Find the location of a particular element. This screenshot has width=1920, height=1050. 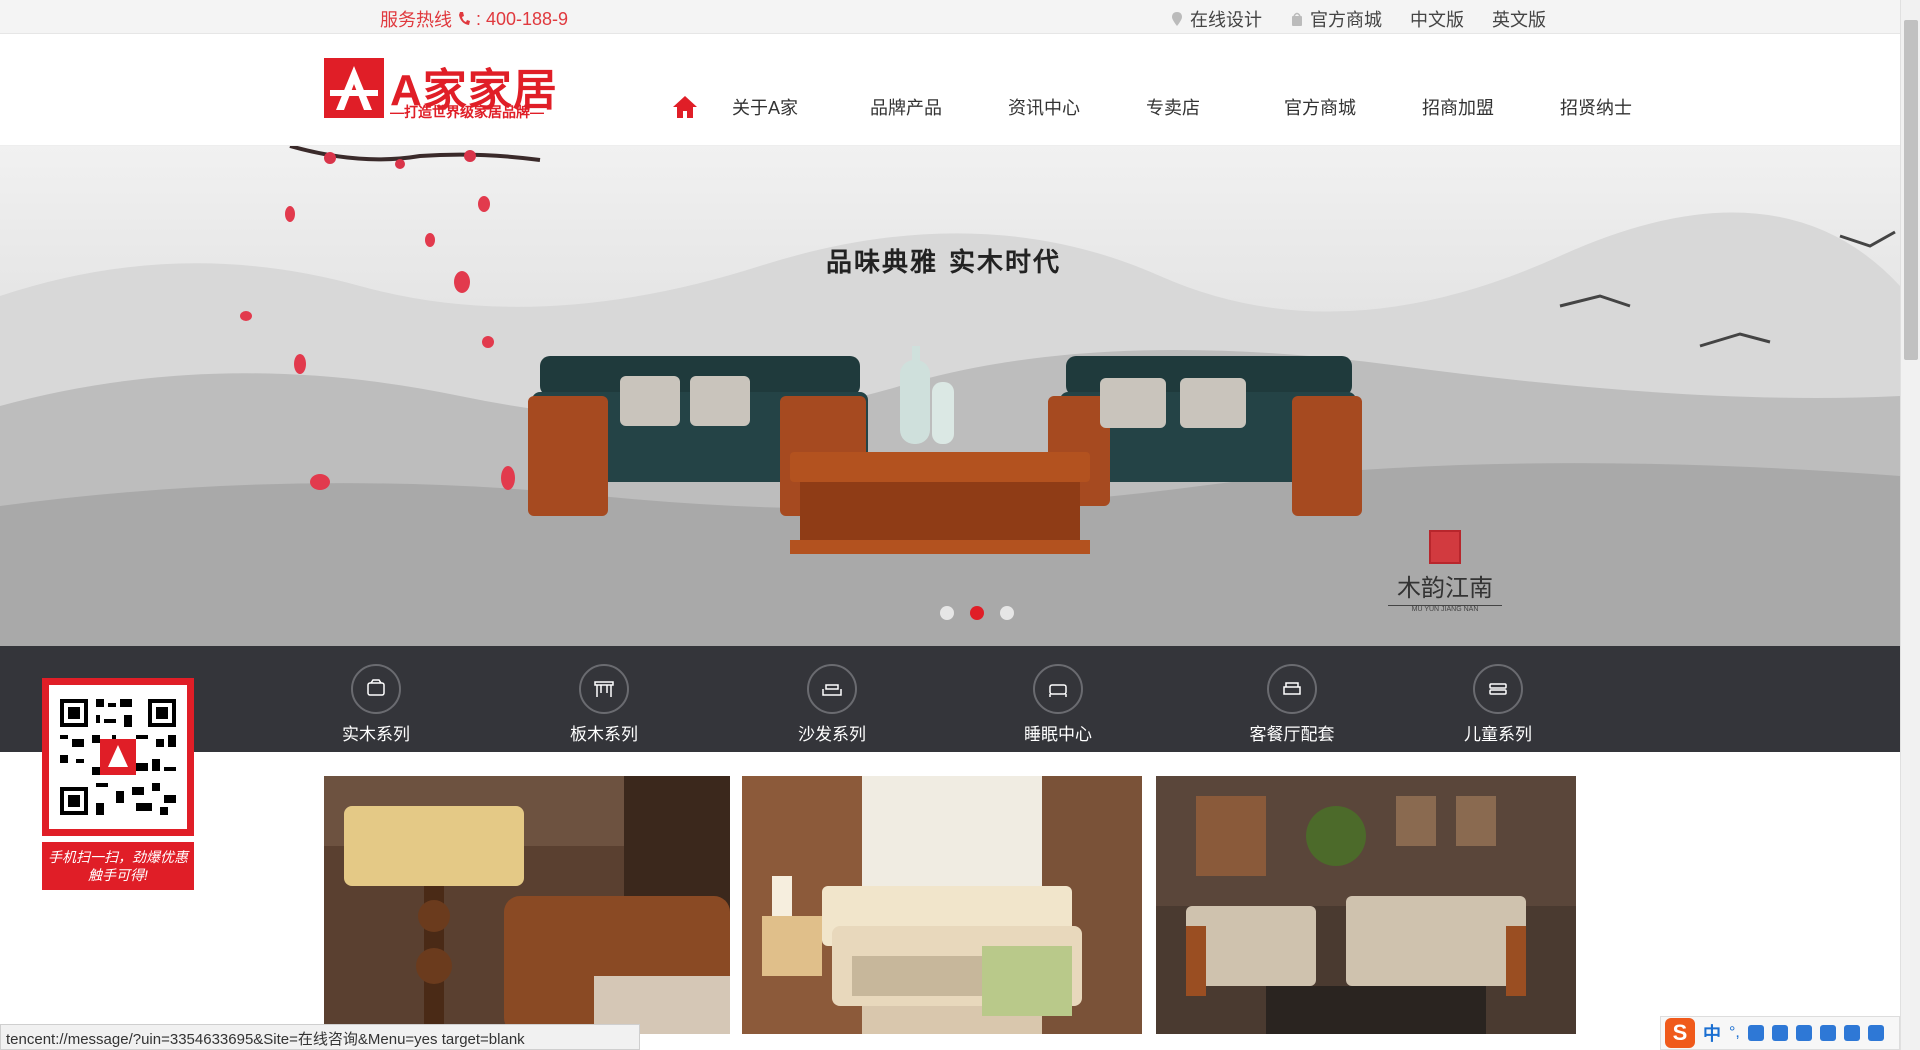

top-link-english: 英文版 is located at coordinates (1519, 19).